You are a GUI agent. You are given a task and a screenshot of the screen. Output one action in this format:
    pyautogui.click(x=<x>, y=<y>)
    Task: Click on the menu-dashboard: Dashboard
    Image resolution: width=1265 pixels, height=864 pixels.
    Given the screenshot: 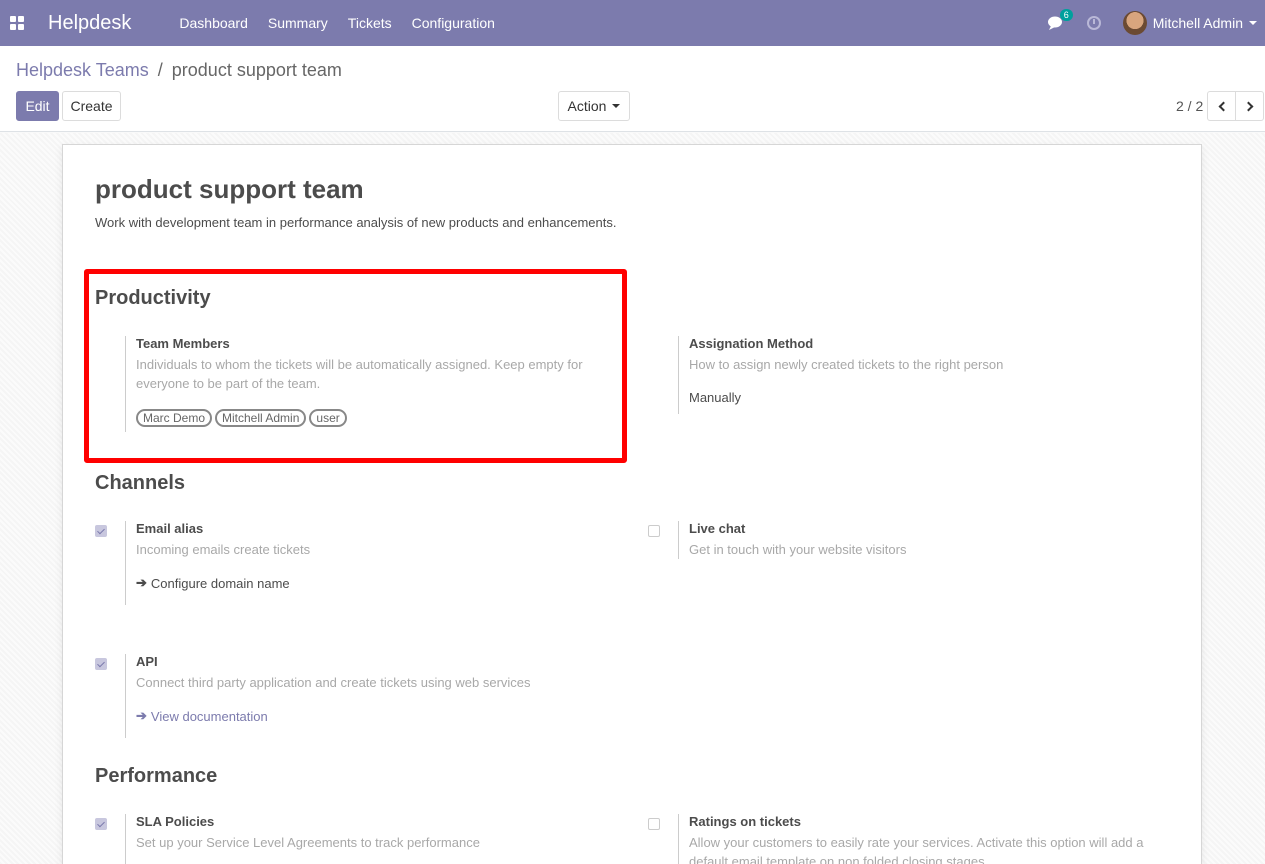 What is the action you would take?
    pyautogui.click(x=213, y=23)
    